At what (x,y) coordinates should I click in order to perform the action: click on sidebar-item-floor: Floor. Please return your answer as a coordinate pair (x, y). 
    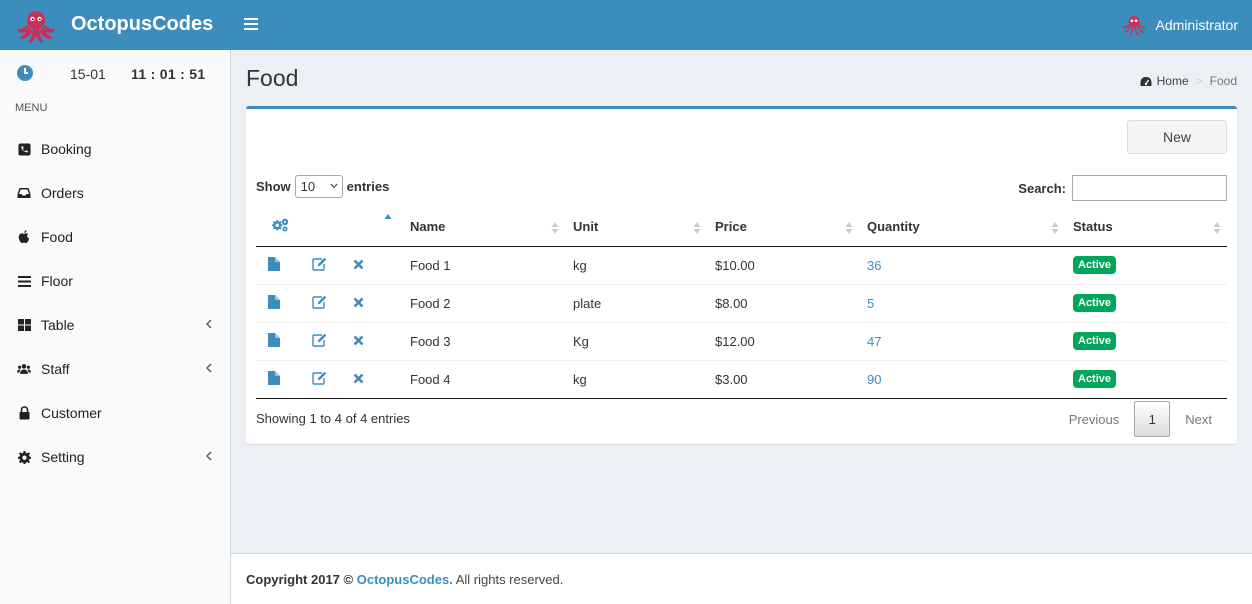
    Looking at the image, I should click on (115, 281).